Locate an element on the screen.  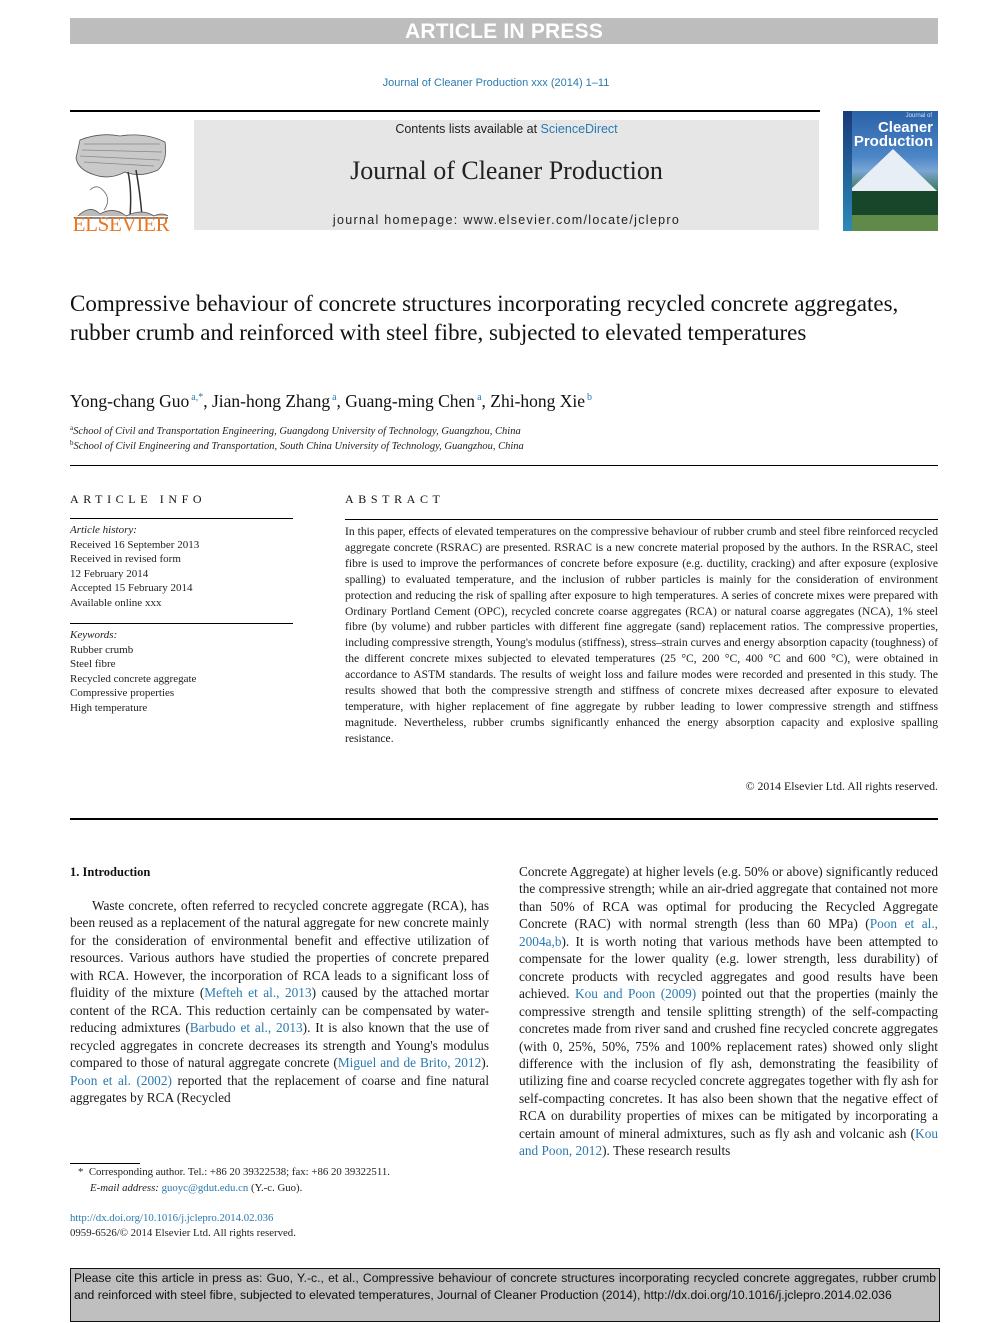
keyword: Recycled concrete aggregate is located at coordinates (133, 678).